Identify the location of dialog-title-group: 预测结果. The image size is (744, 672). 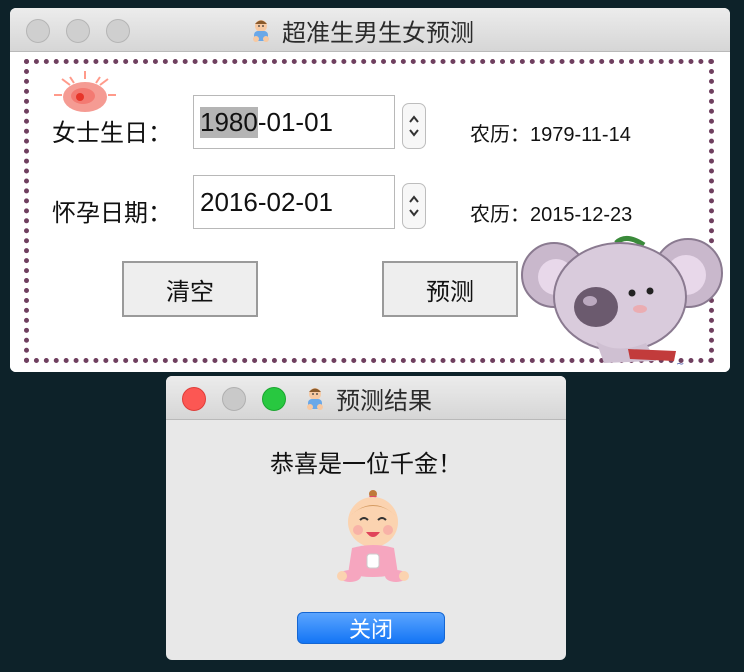
(367, 398).